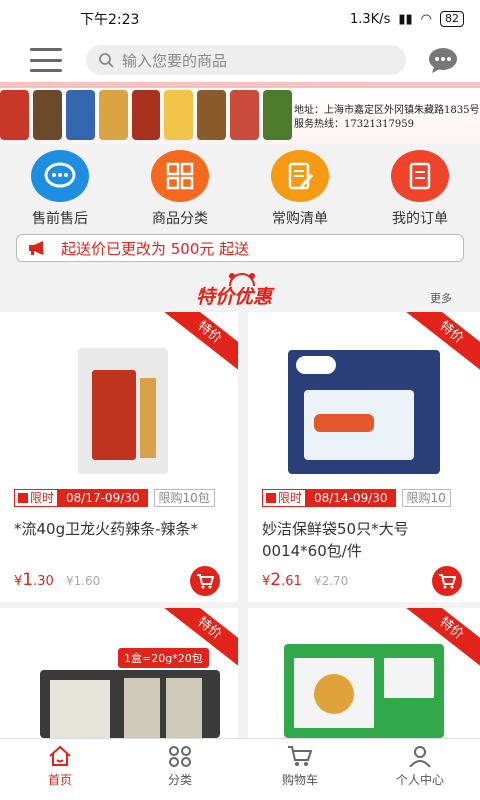 The width and height of the screenshot is (480, 800). I want to click on banner-address: 地址：上海市嘉定区外冈镇朱藏路1835号, so click(387, 110).